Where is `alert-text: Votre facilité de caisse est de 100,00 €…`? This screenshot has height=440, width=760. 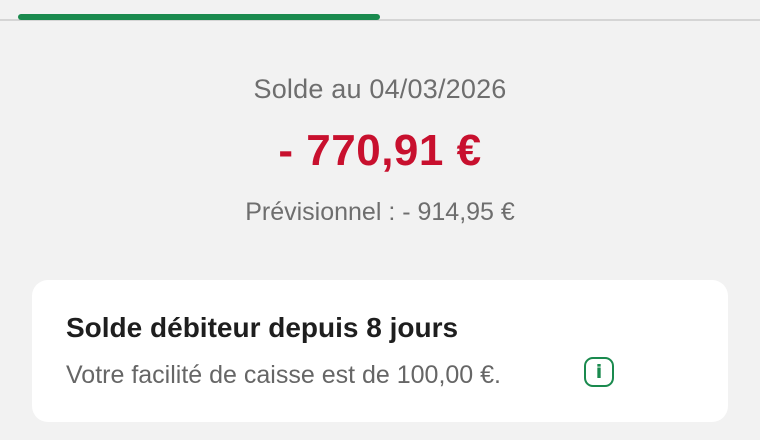
alert-text: Votre facilité de caisse est de 100,00 €… is located at coordinates (283, 375).